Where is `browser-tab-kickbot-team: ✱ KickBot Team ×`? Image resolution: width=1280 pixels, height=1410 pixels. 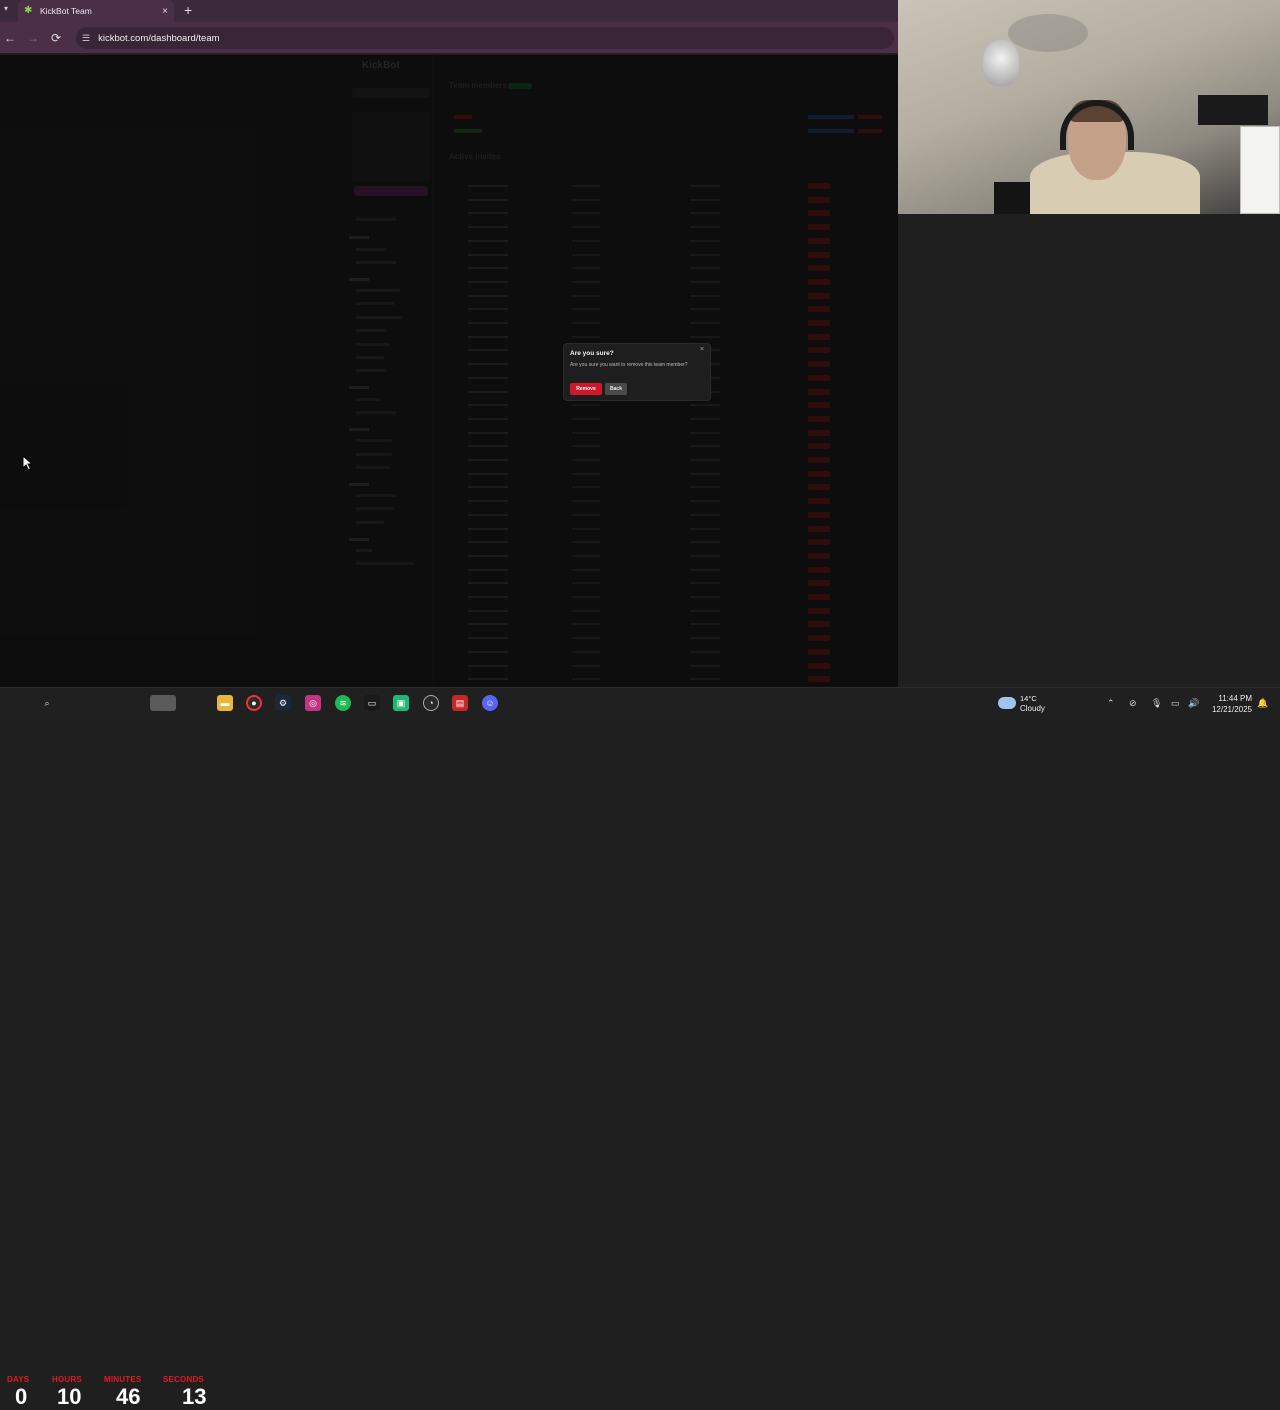
browser-tab-kickbot-team: ✱ KickBot Team × is located at coordinates (96, 11).